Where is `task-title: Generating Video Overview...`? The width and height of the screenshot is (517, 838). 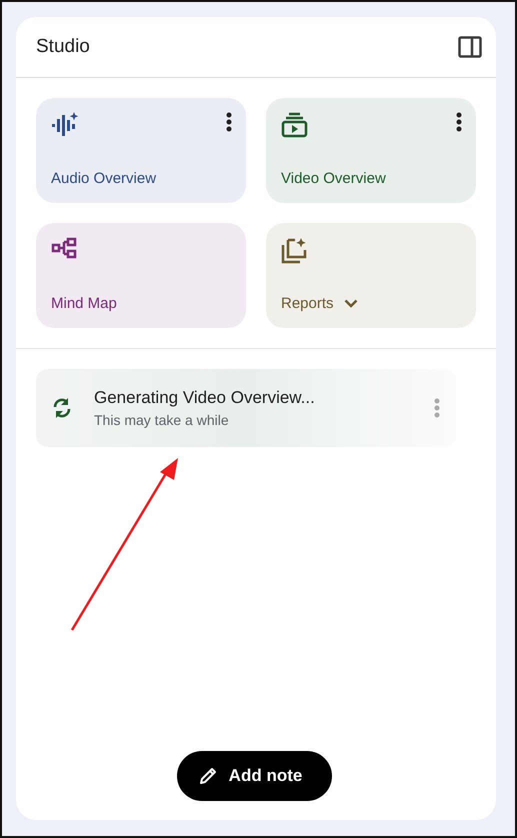
task-title: Generating Video Overview... is located at coordinates (205, 398).